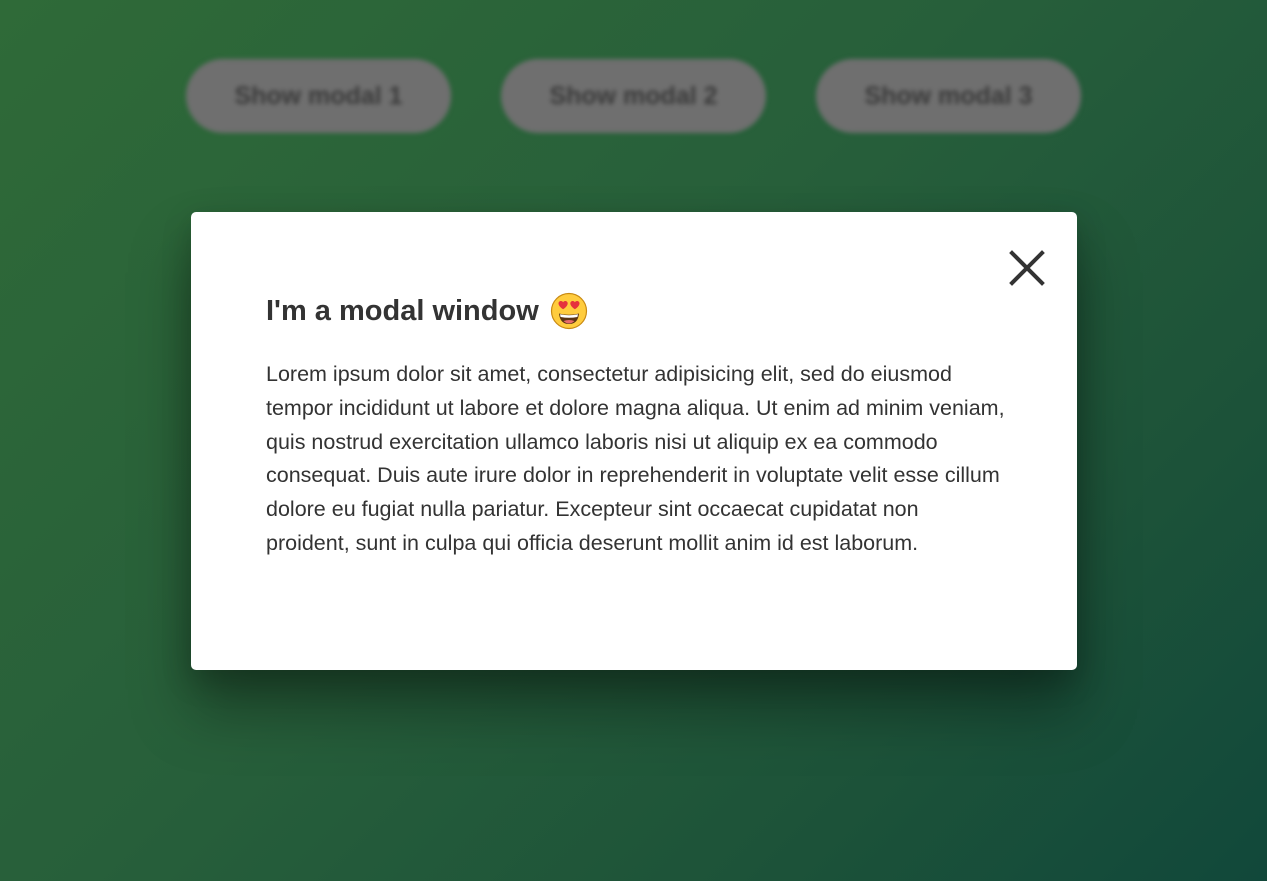 This screenshot has height=881, width=1267. I want to click on close-button, so click(1027, 268).